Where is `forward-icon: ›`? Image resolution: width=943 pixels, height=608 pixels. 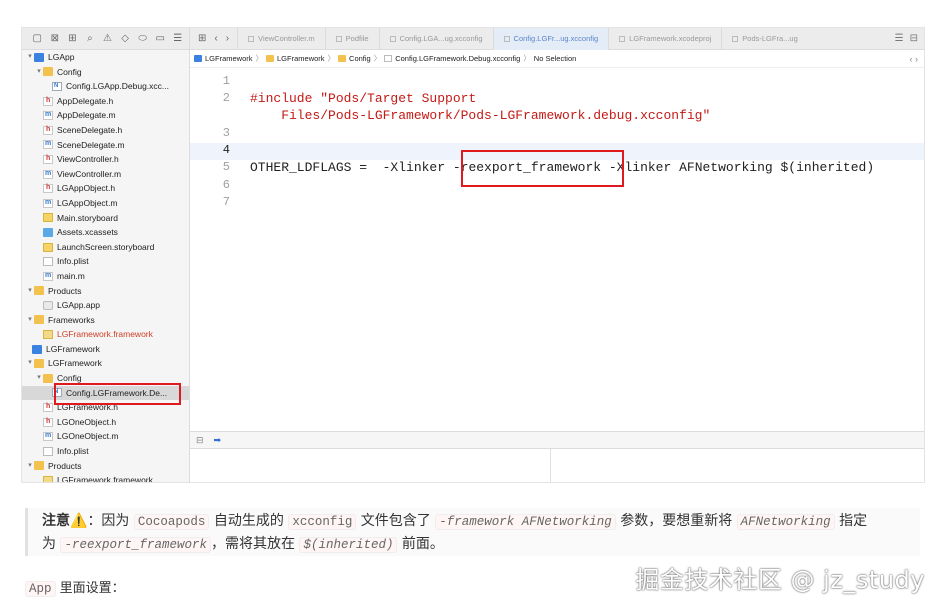
forward-icon: › is located at coordinates (227, 38).